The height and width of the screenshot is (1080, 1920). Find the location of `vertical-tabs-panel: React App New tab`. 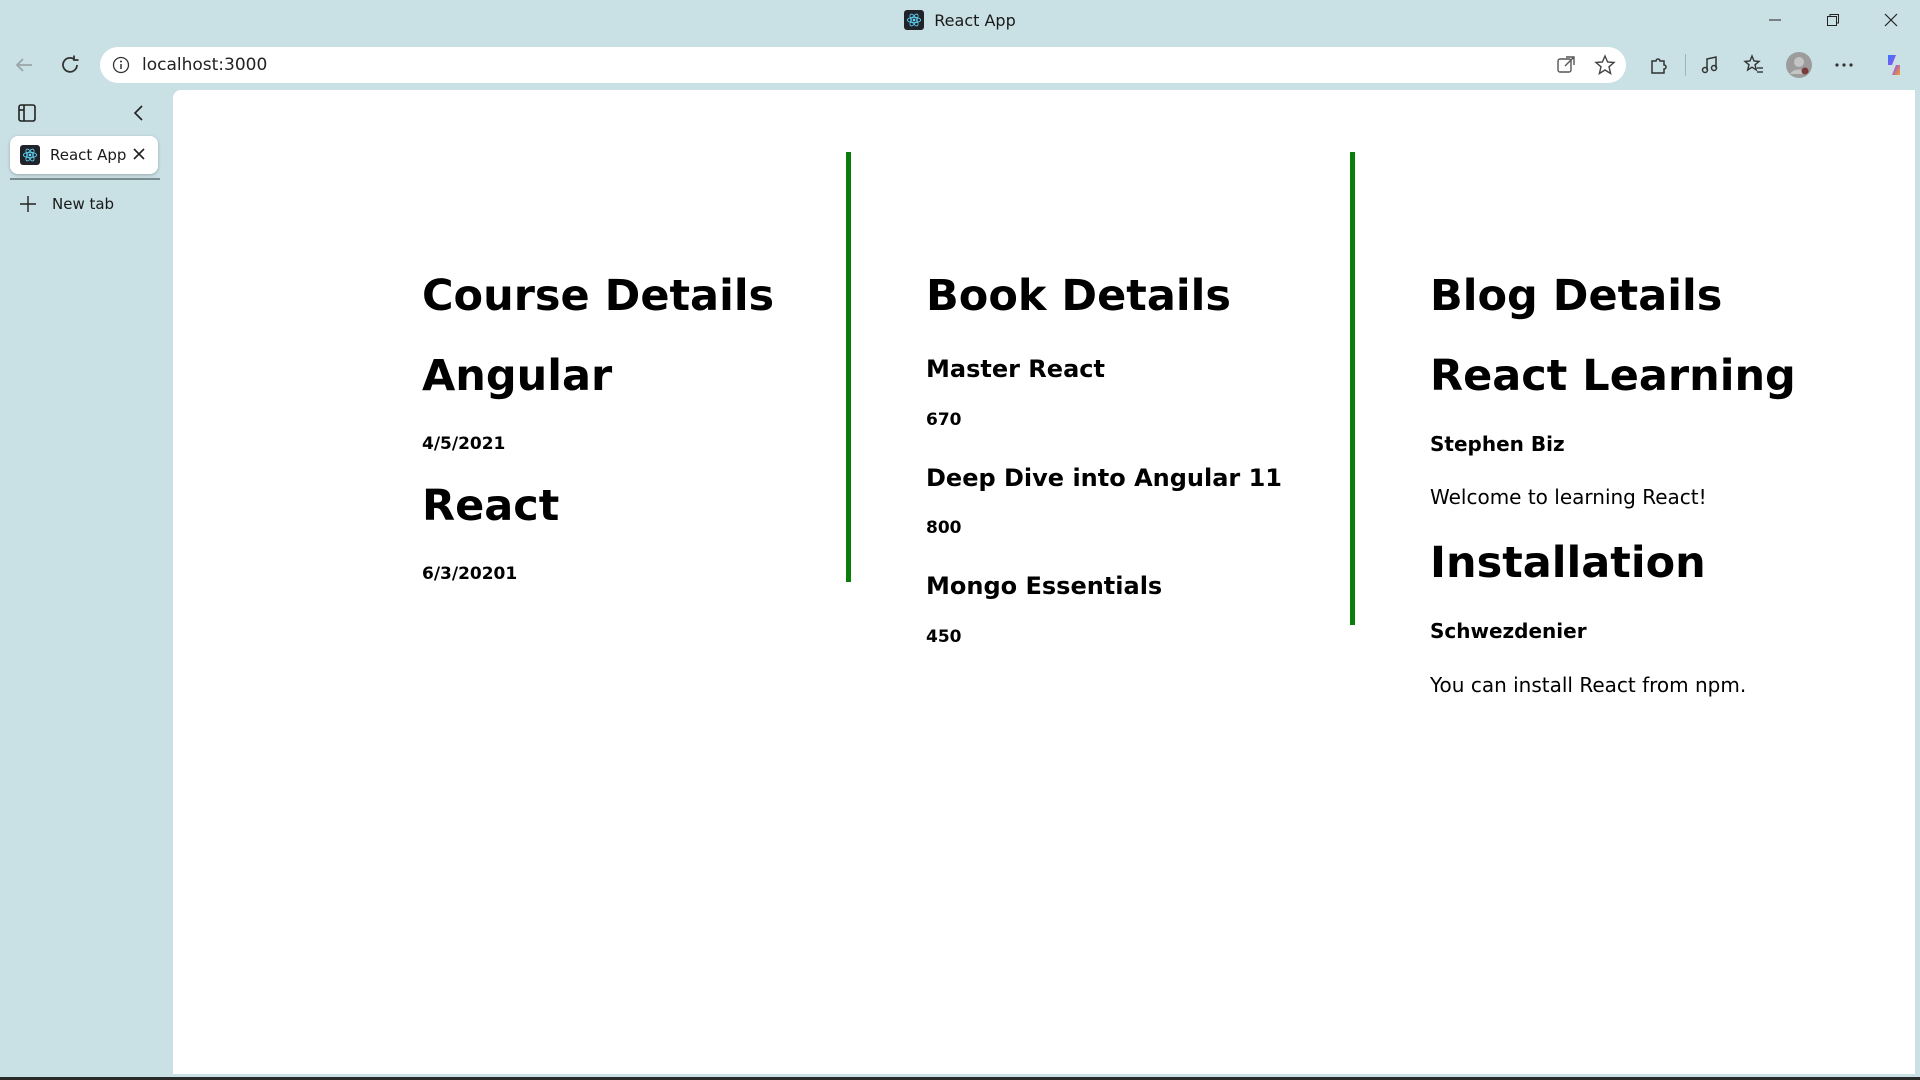

vertical-tabs-panel: React App New tab is located at coordinates (86, 585).